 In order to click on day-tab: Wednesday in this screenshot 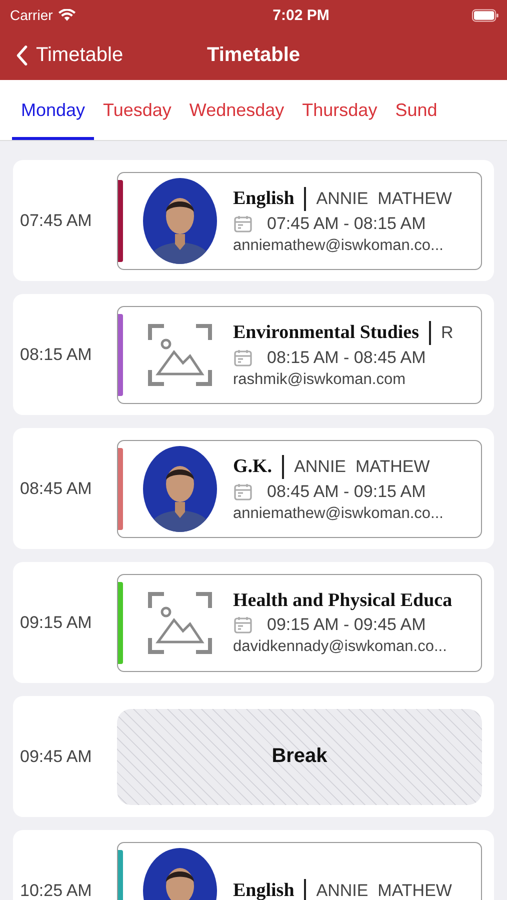, I will do `click(237, 110)`.